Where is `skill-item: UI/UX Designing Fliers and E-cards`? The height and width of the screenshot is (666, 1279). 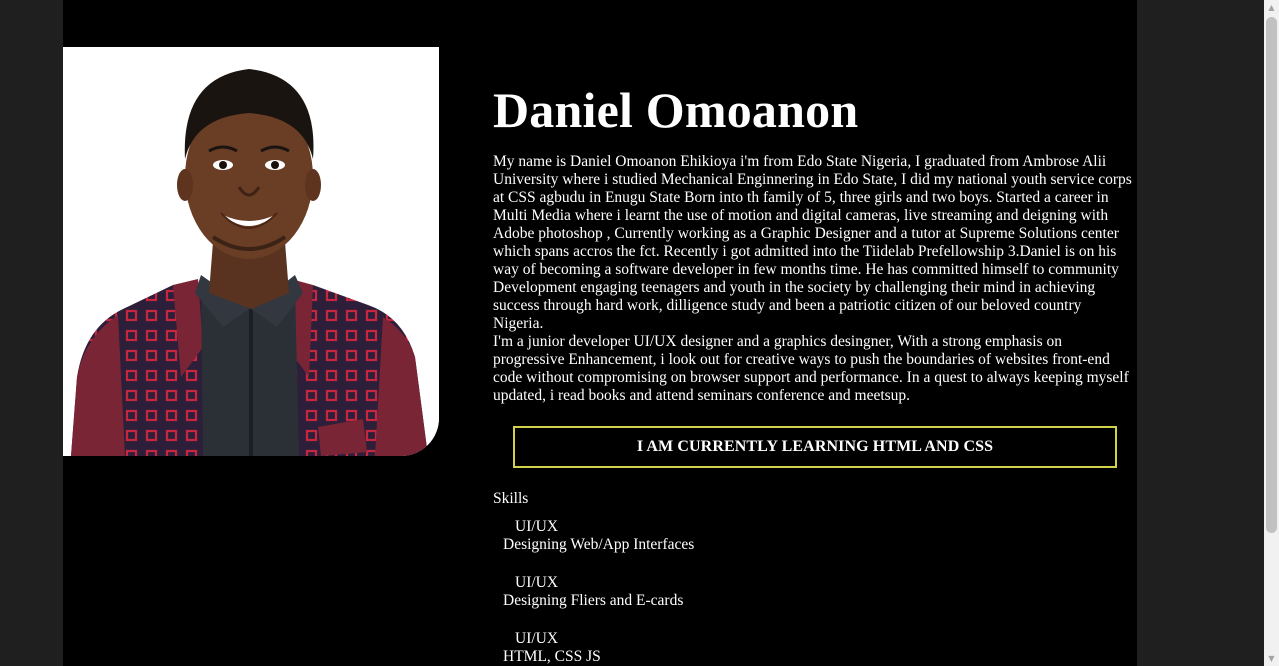 skill-item: UI/UX Designing Fliers and E-cards is located at coordinates (813, 592).